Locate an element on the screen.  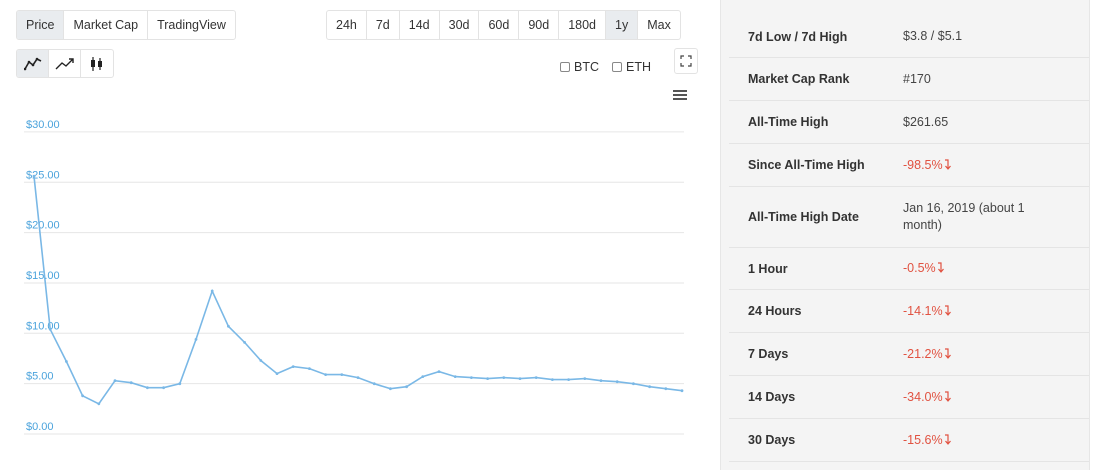
candlestick-chart-button is located at coordinates (97, 63).